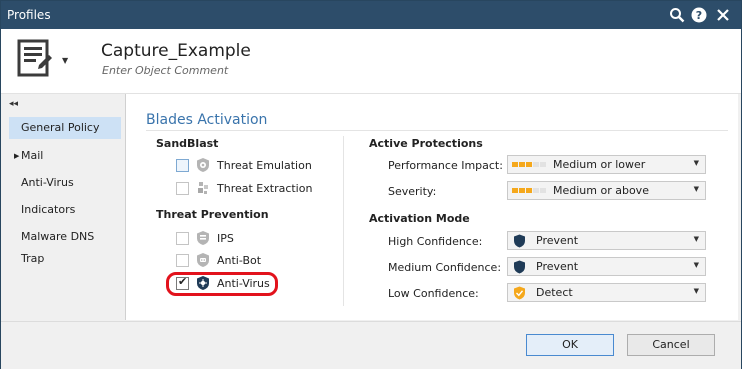 This screenshot has width=742, height=369. What do you see at coordinates (723, 15) in the screenshot?
I see `close-icon` at bounding box center [723, 15].